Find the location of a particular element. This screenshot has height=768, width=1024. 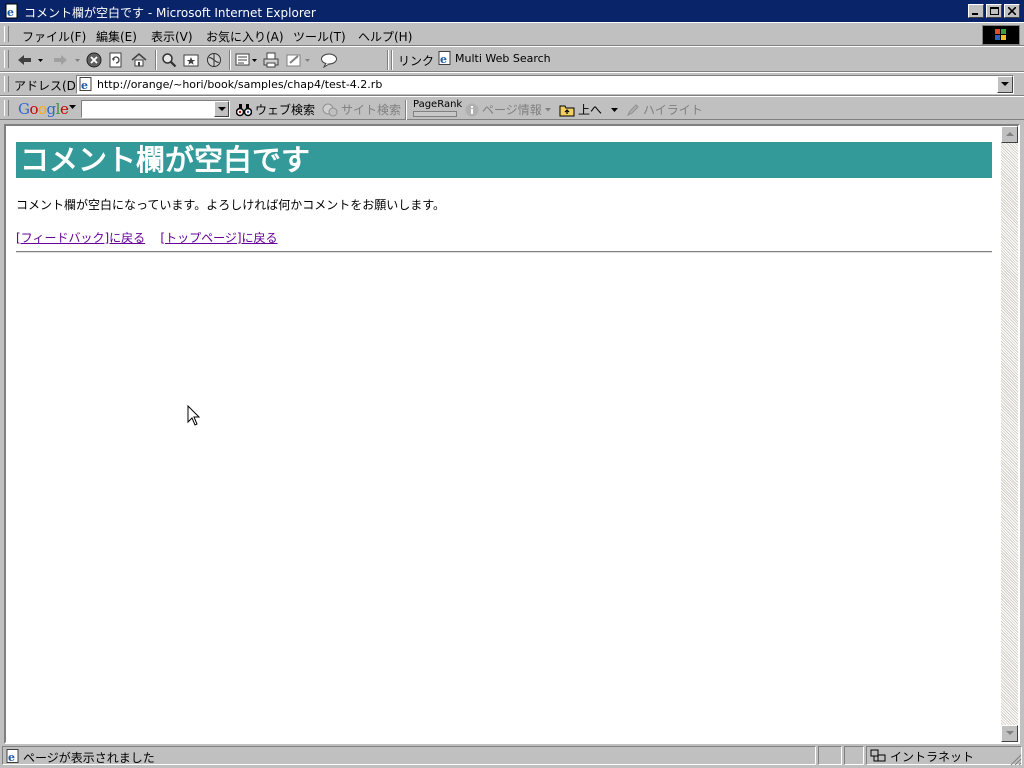

site-search-button: サイト検索 is located at coordinates (361, 109).